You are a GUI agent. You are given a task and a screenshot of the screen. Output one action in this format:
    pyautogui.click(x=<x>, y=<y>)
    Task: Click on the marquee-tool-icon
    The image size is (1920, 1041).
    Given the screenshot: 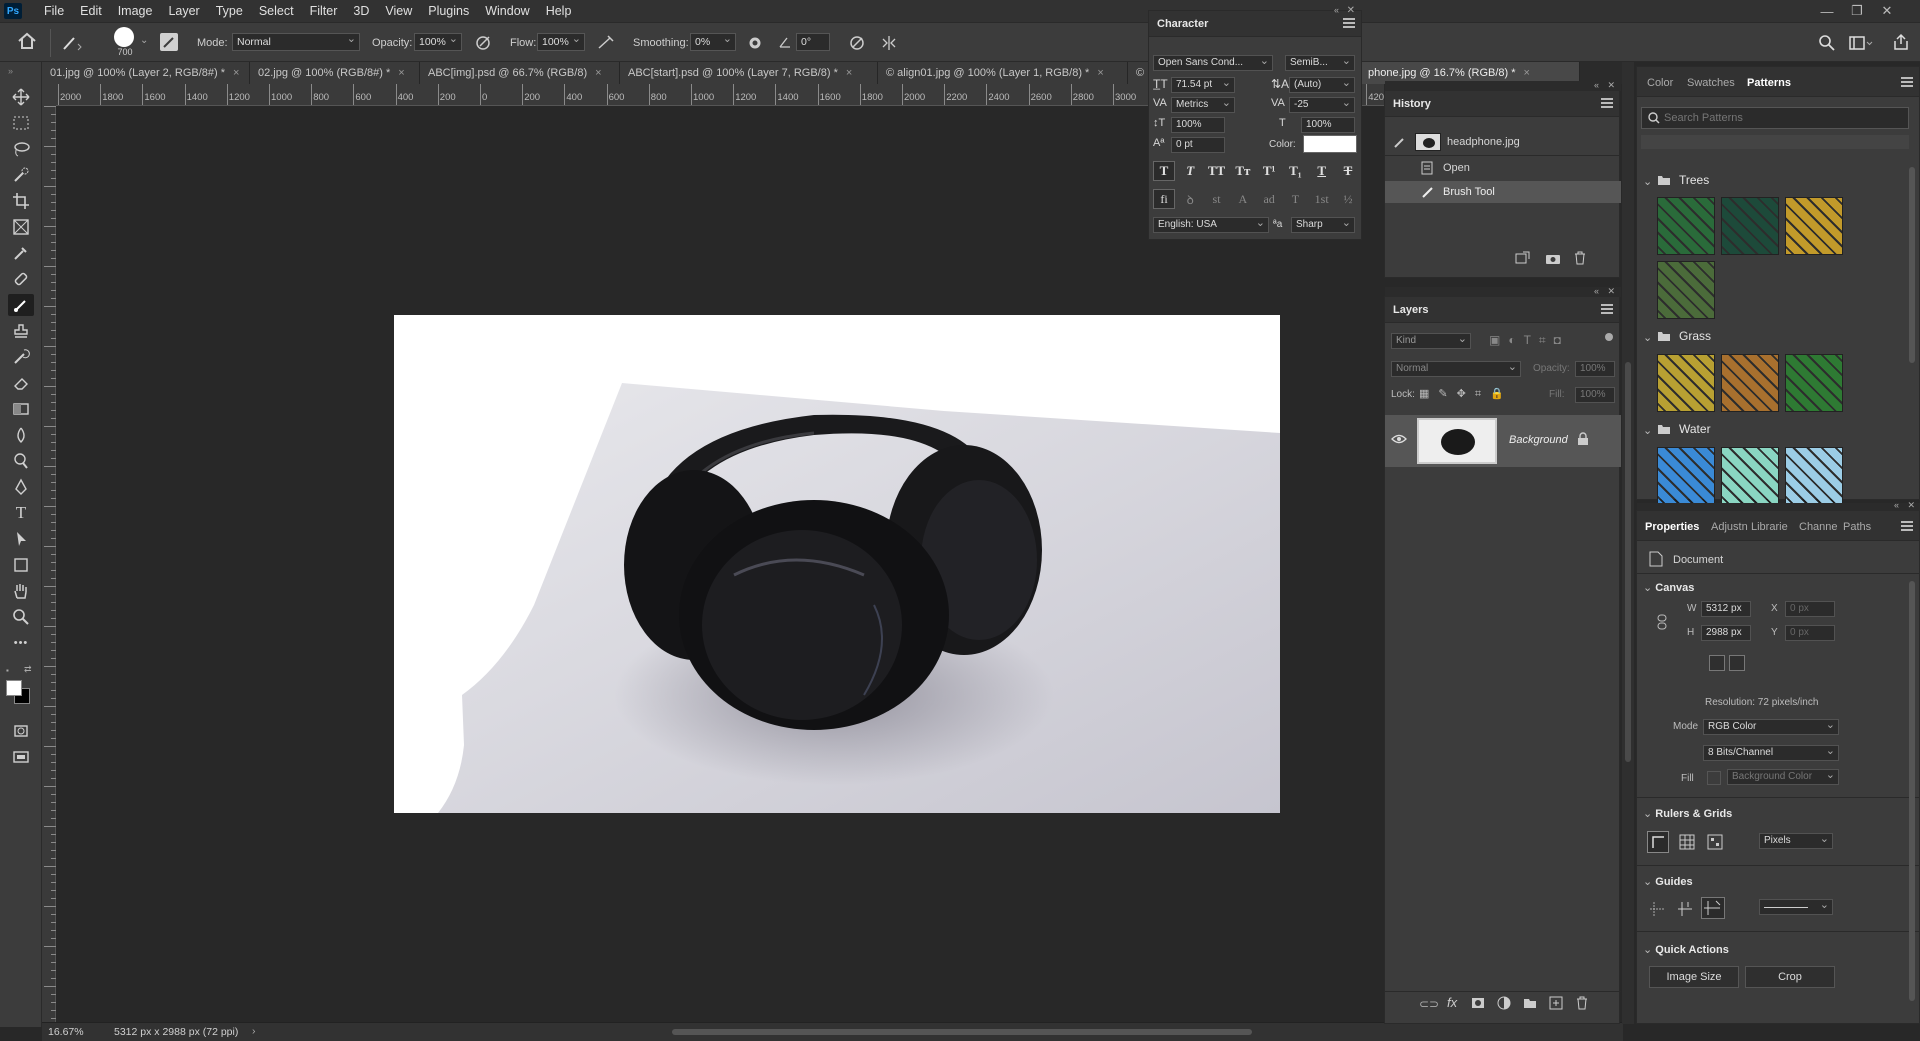 What is the action you would take?
    pyautogui.click(x=21, y=123)
    